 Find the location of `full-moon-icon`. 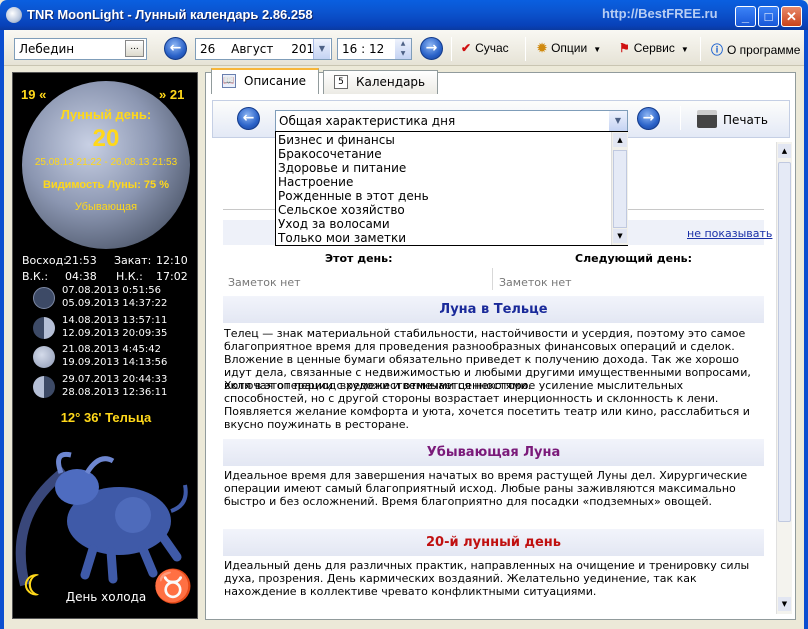

full-moon-icon is located at coordinates (44, 357).